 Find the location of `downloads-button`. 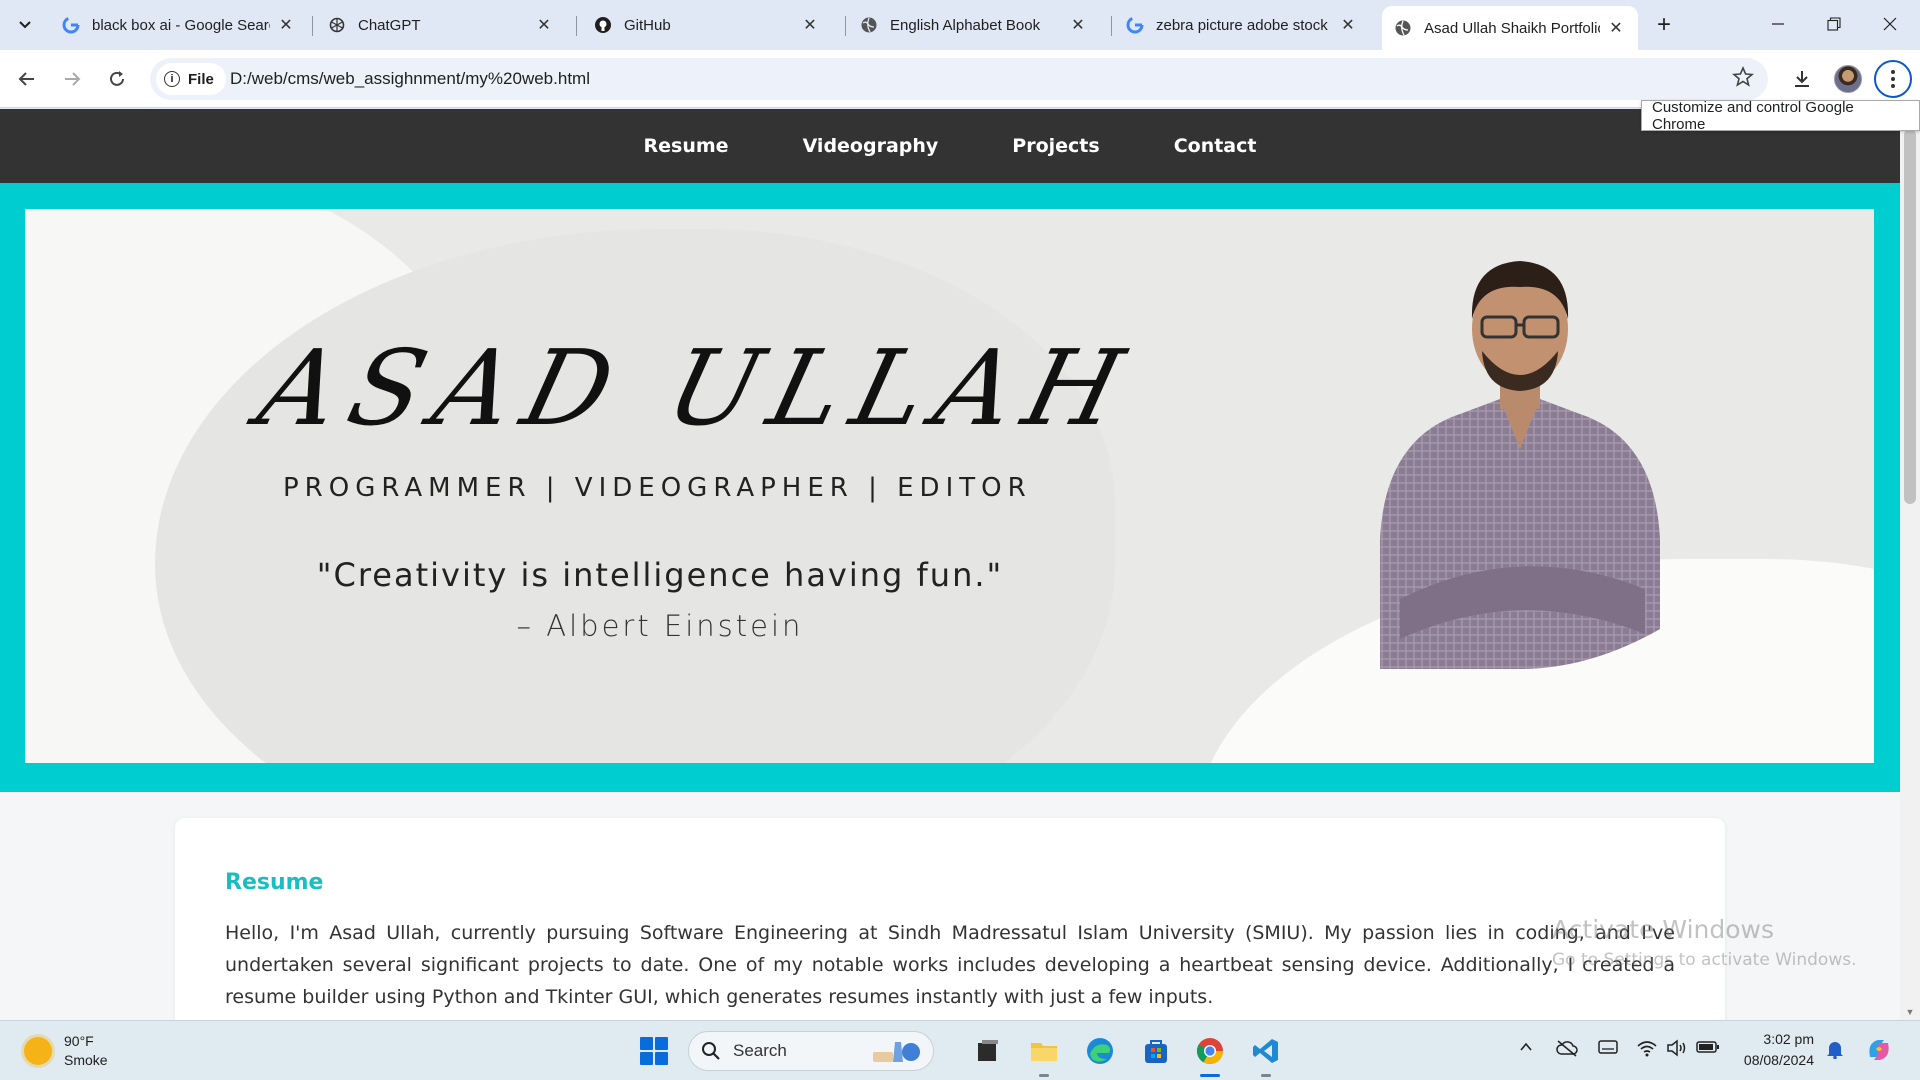

downloads-button is located at coordinates (1802, 79).